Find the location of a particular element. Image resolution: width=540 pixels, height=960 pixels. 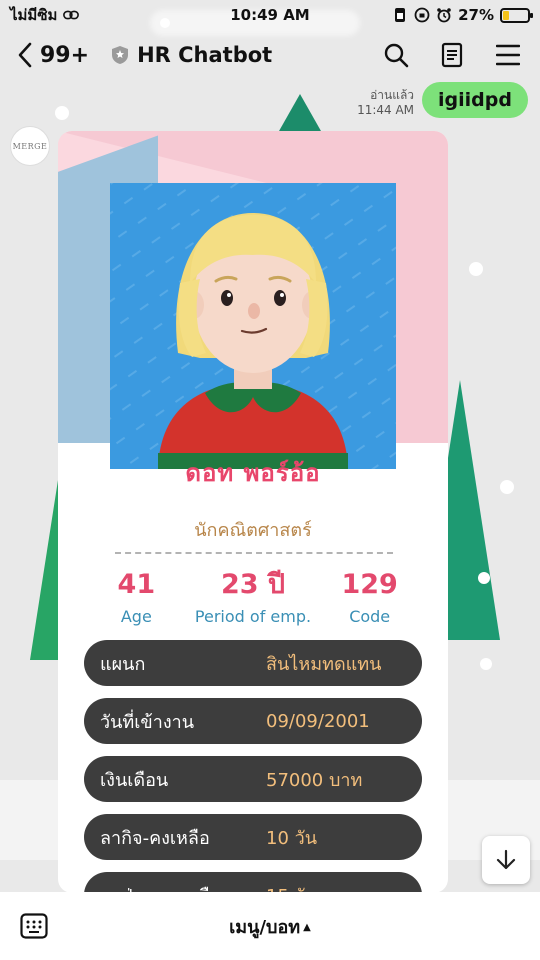

bot-avatar: MERGE is located at coordinates (30, 146).